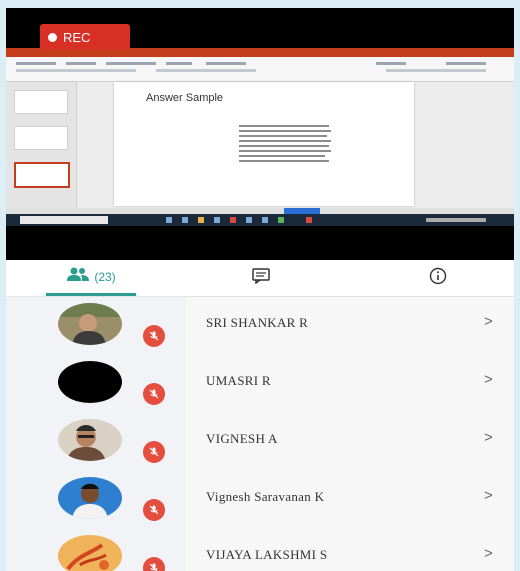 This screenshot has height=571, width=520. I want to click on participant-name: UMASRI R, so click(238, 380).